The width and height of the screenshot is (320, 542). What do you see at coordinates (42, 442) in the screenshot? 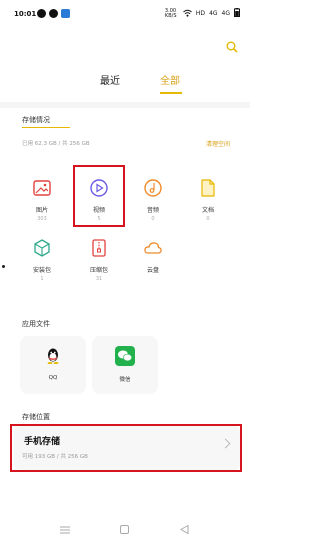
I see `phone-storage-name: 手机存储` at bounding box center [42, 442].